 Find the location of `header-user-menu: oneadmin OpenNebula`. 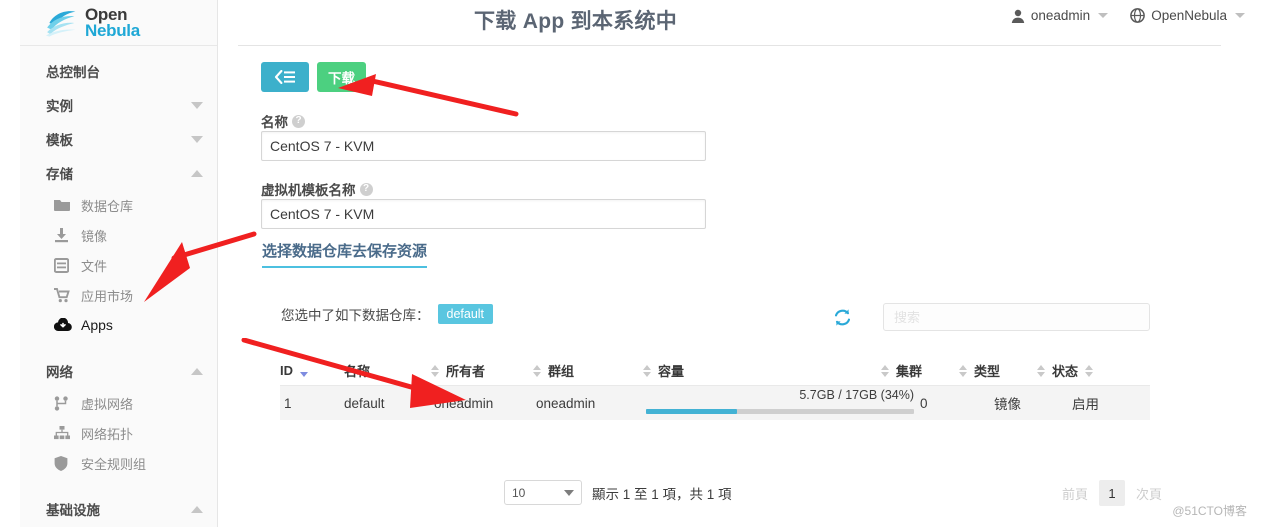

header-user-menu: oneadmin OpenNebula is located at coordinates (1128, 15).